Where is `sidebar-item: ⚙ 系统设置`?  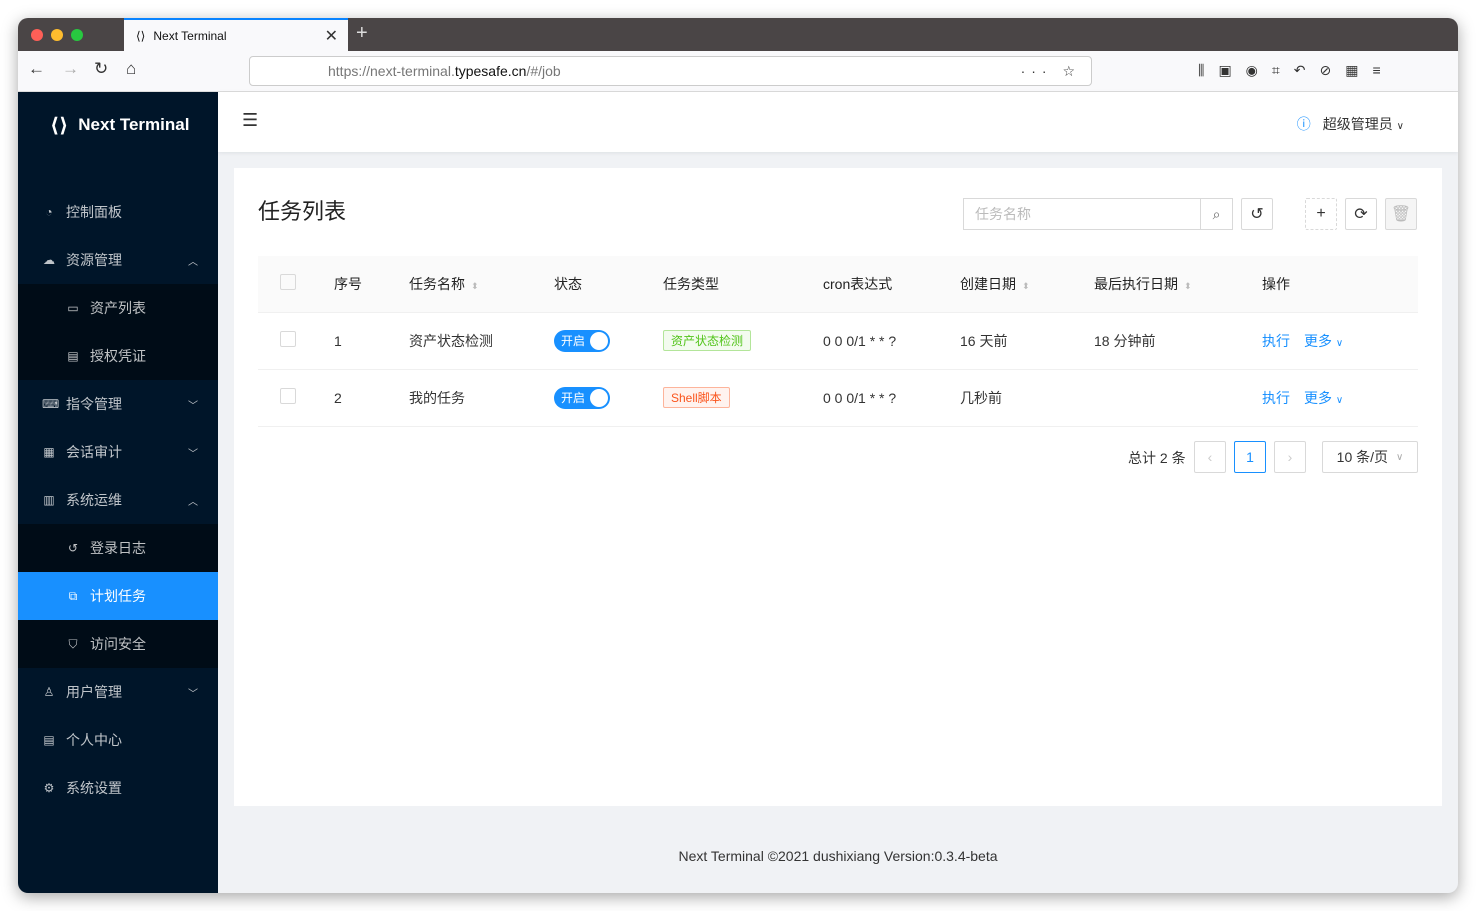
sidebar-item: ⚙ 系统设置 is located at coordinates (118, 788).